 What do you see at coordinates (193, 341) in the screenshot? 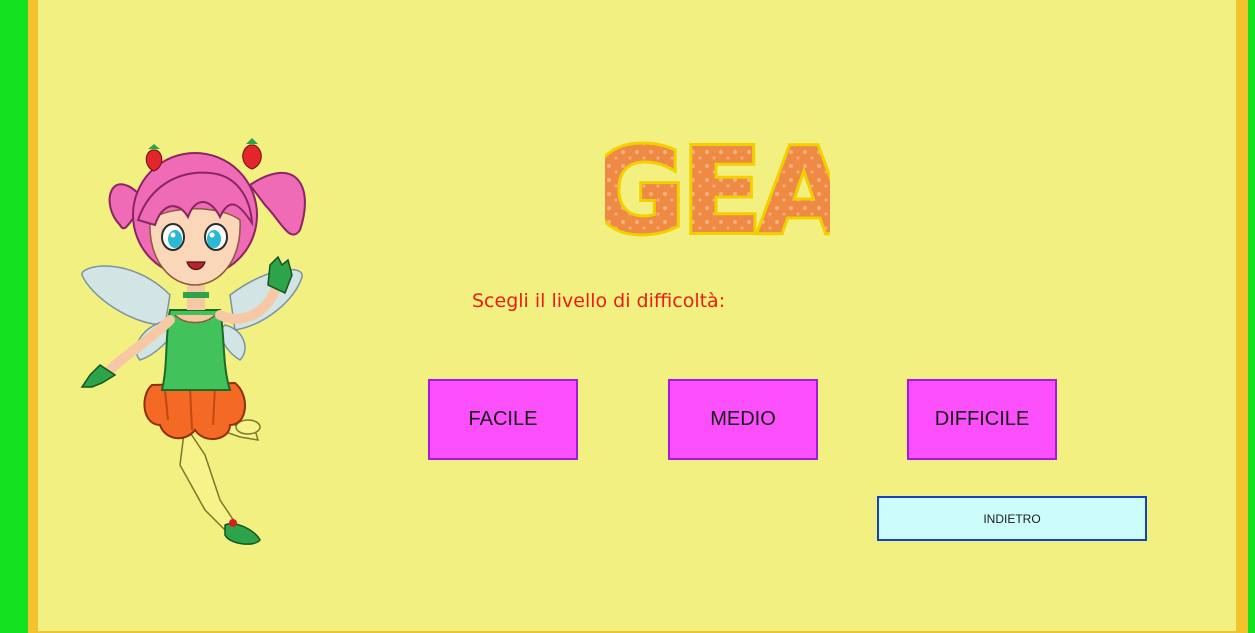
I see `fairy-mascot-icon` at bounding box center [193, 341].